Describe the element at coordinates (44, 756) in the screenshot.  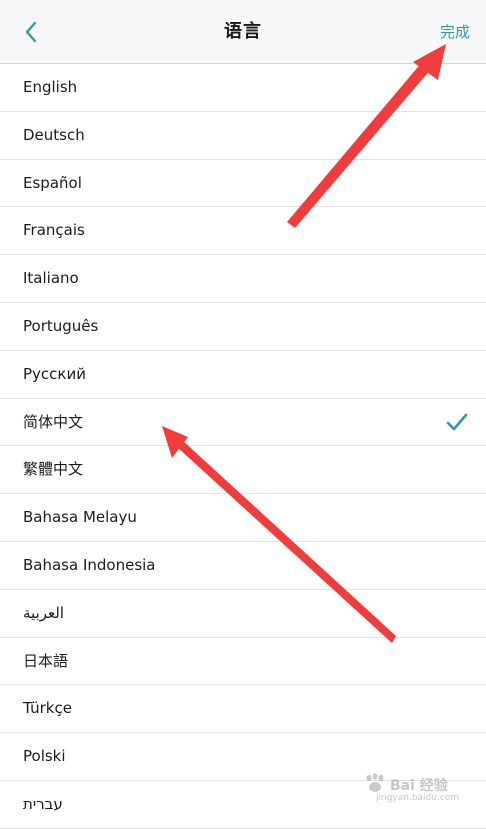
I see `language-label: Polski` at that location.